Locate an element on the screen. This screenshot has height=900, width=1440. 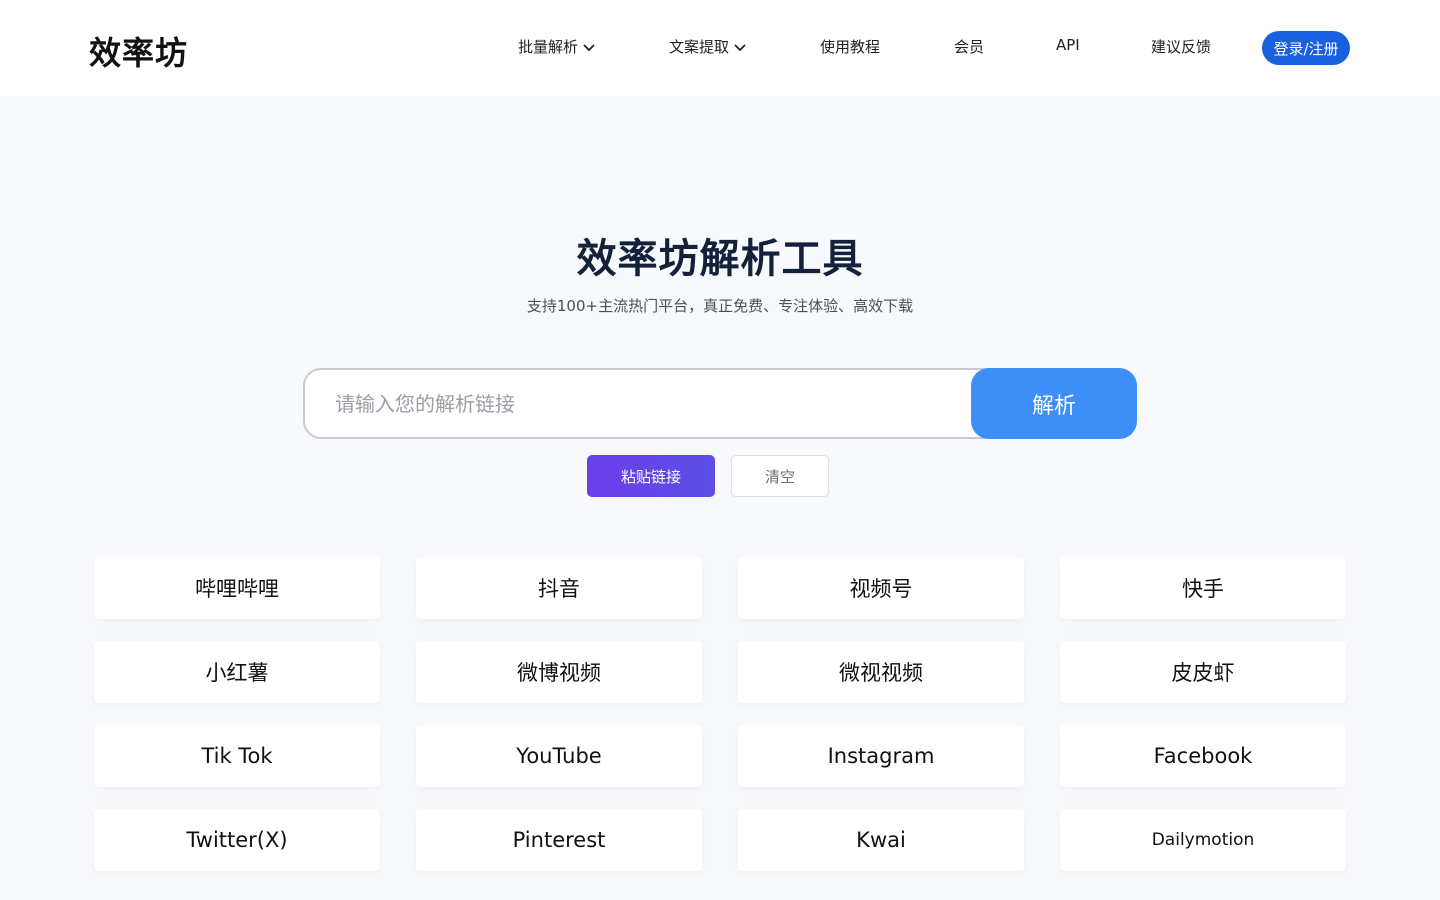
platform-card: 哔哩哔哩 is located at coordinates (237, 588).